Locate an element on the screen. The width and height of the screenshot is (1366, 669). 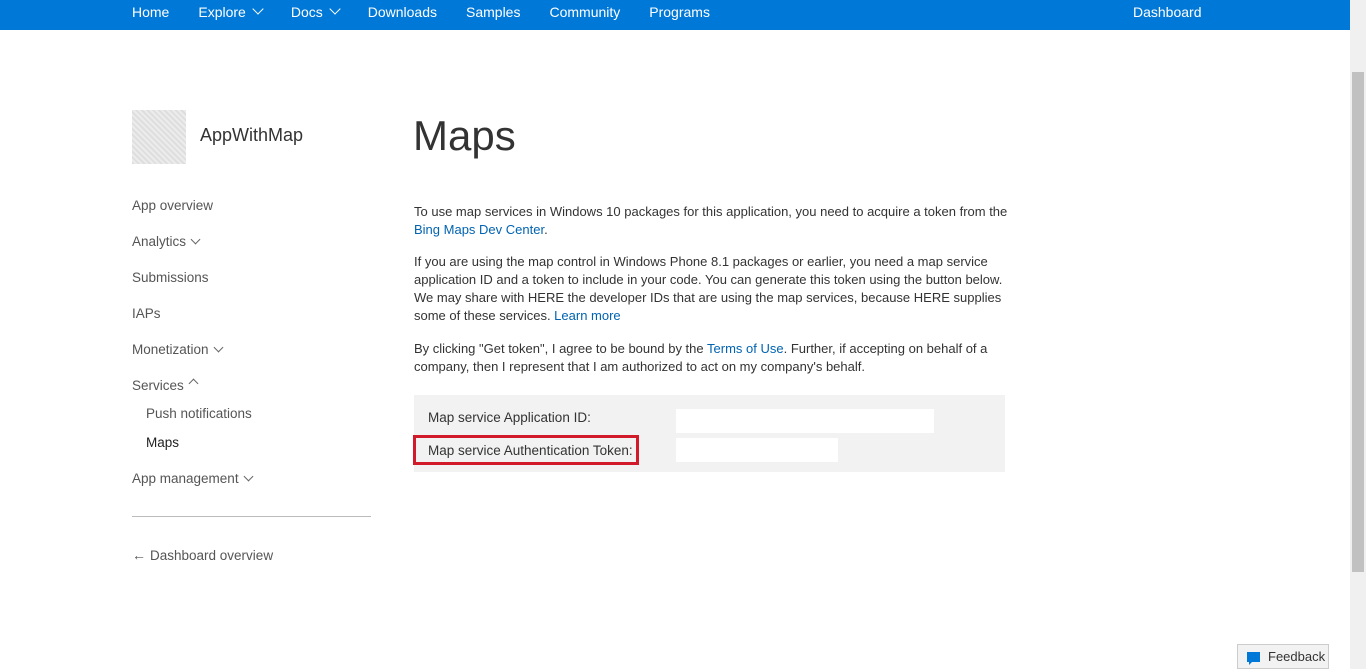
sidebar-subitem-push-notifications: Push notifications is located at coordinates (252, 418).